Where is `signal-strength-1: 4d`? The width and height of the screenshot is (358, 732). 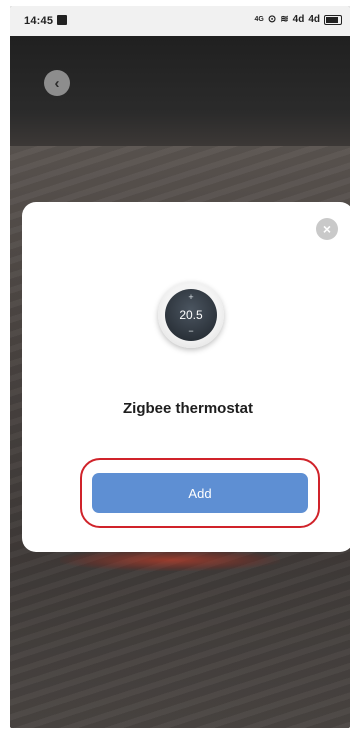
signal-strength-1: 4d is located at coordinates (298, 19).